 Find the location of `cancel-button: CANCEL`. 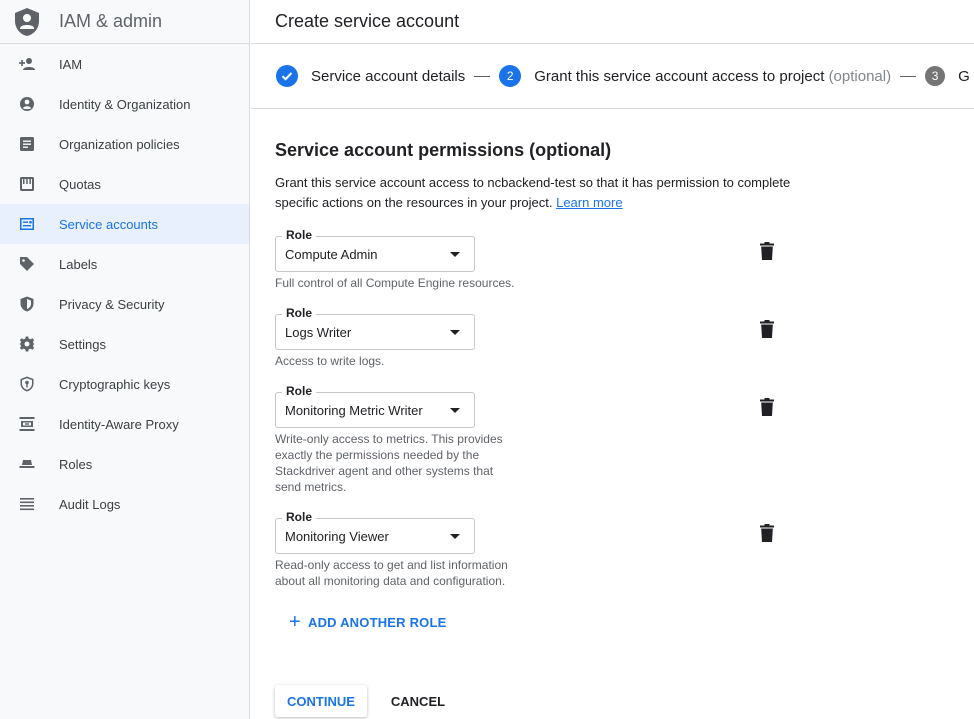

cancel-button: CANCEL is located at coordinates (418, 701).